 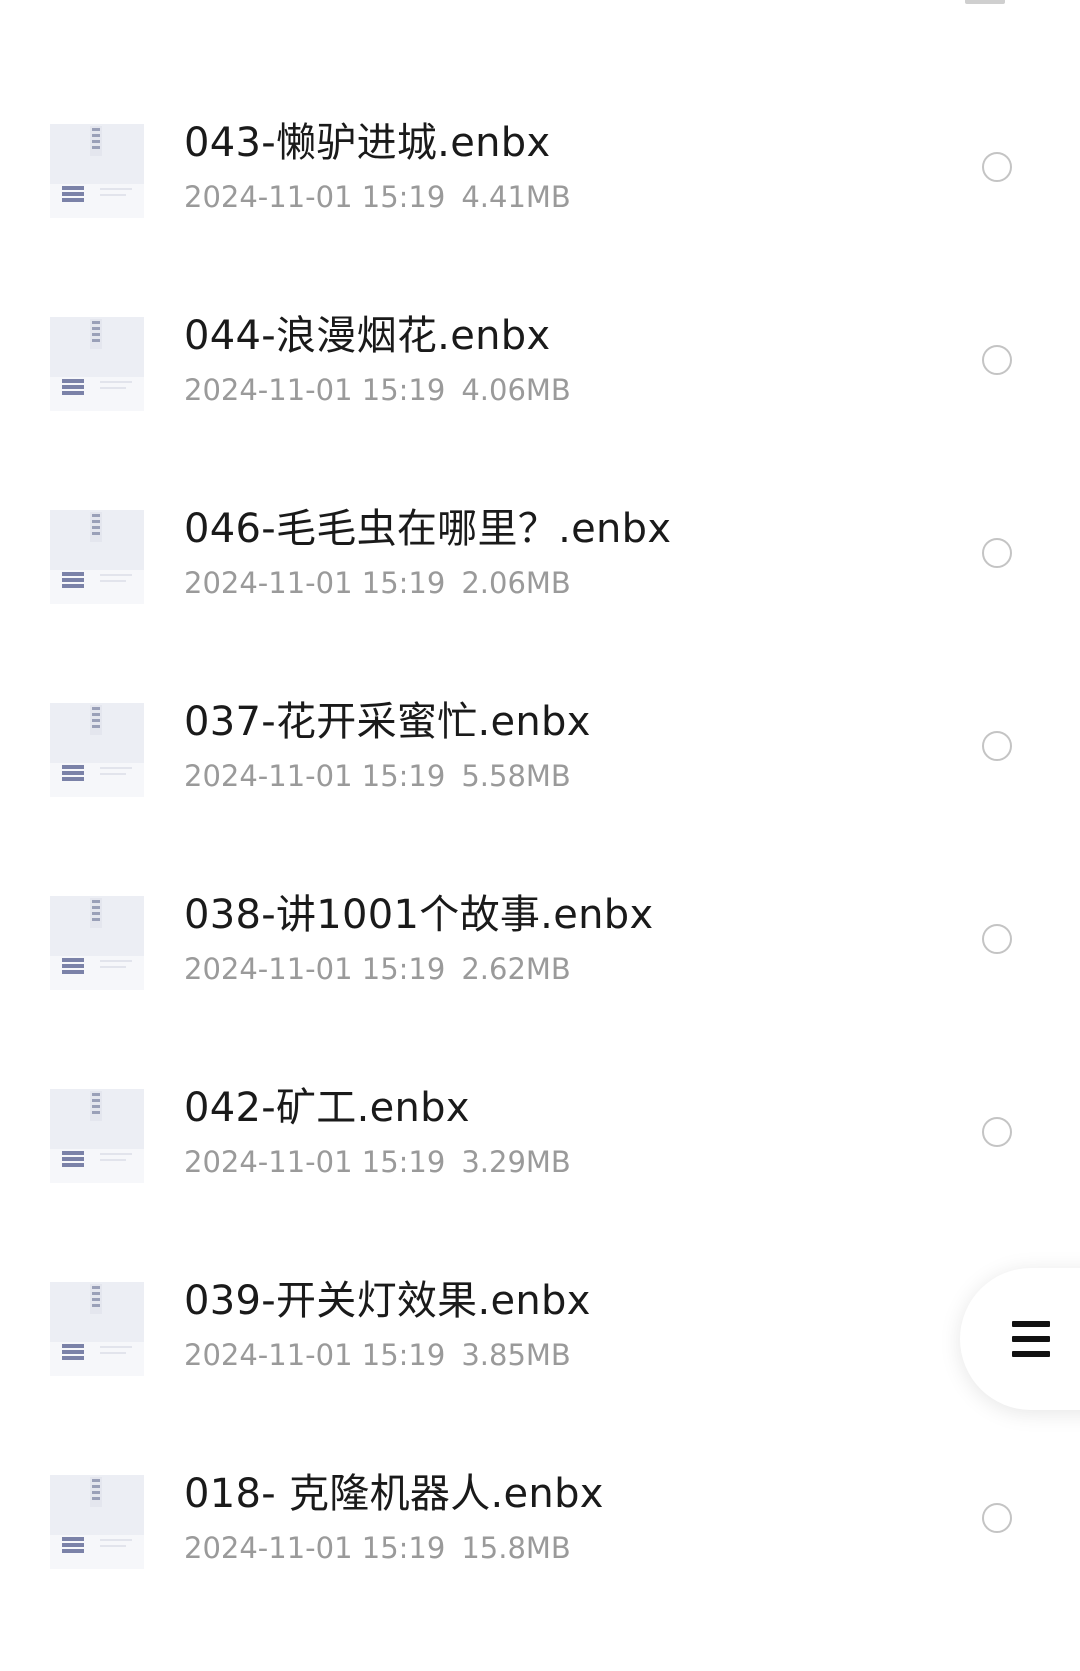 I want to click on file-meta: 2024-11-01 15:19 5.58MB, so click(x=377, y=776).